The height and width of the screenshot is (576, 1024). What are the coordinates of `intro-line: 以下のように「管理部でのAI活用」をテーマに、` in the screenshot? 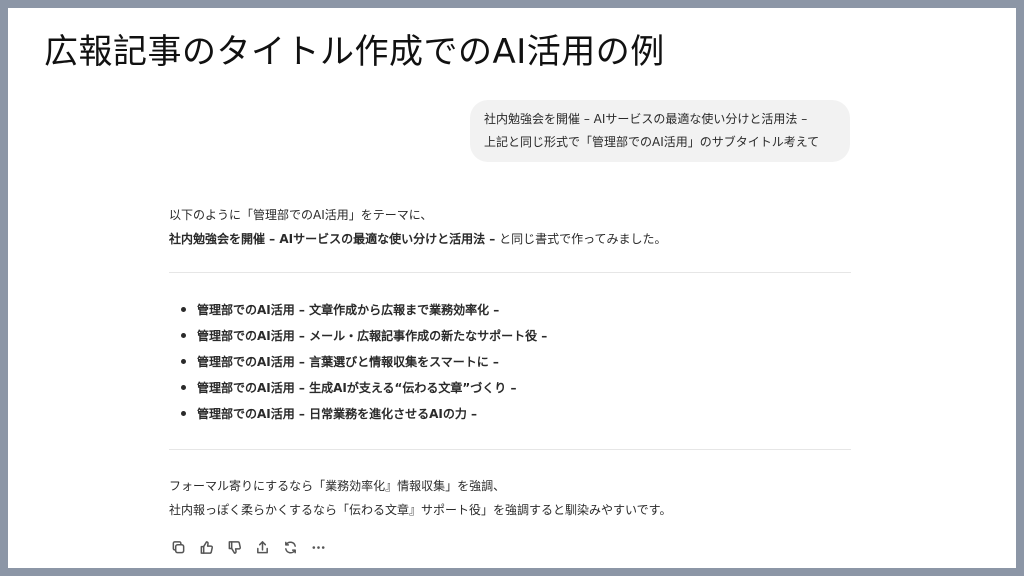 It's located at (301, 215).